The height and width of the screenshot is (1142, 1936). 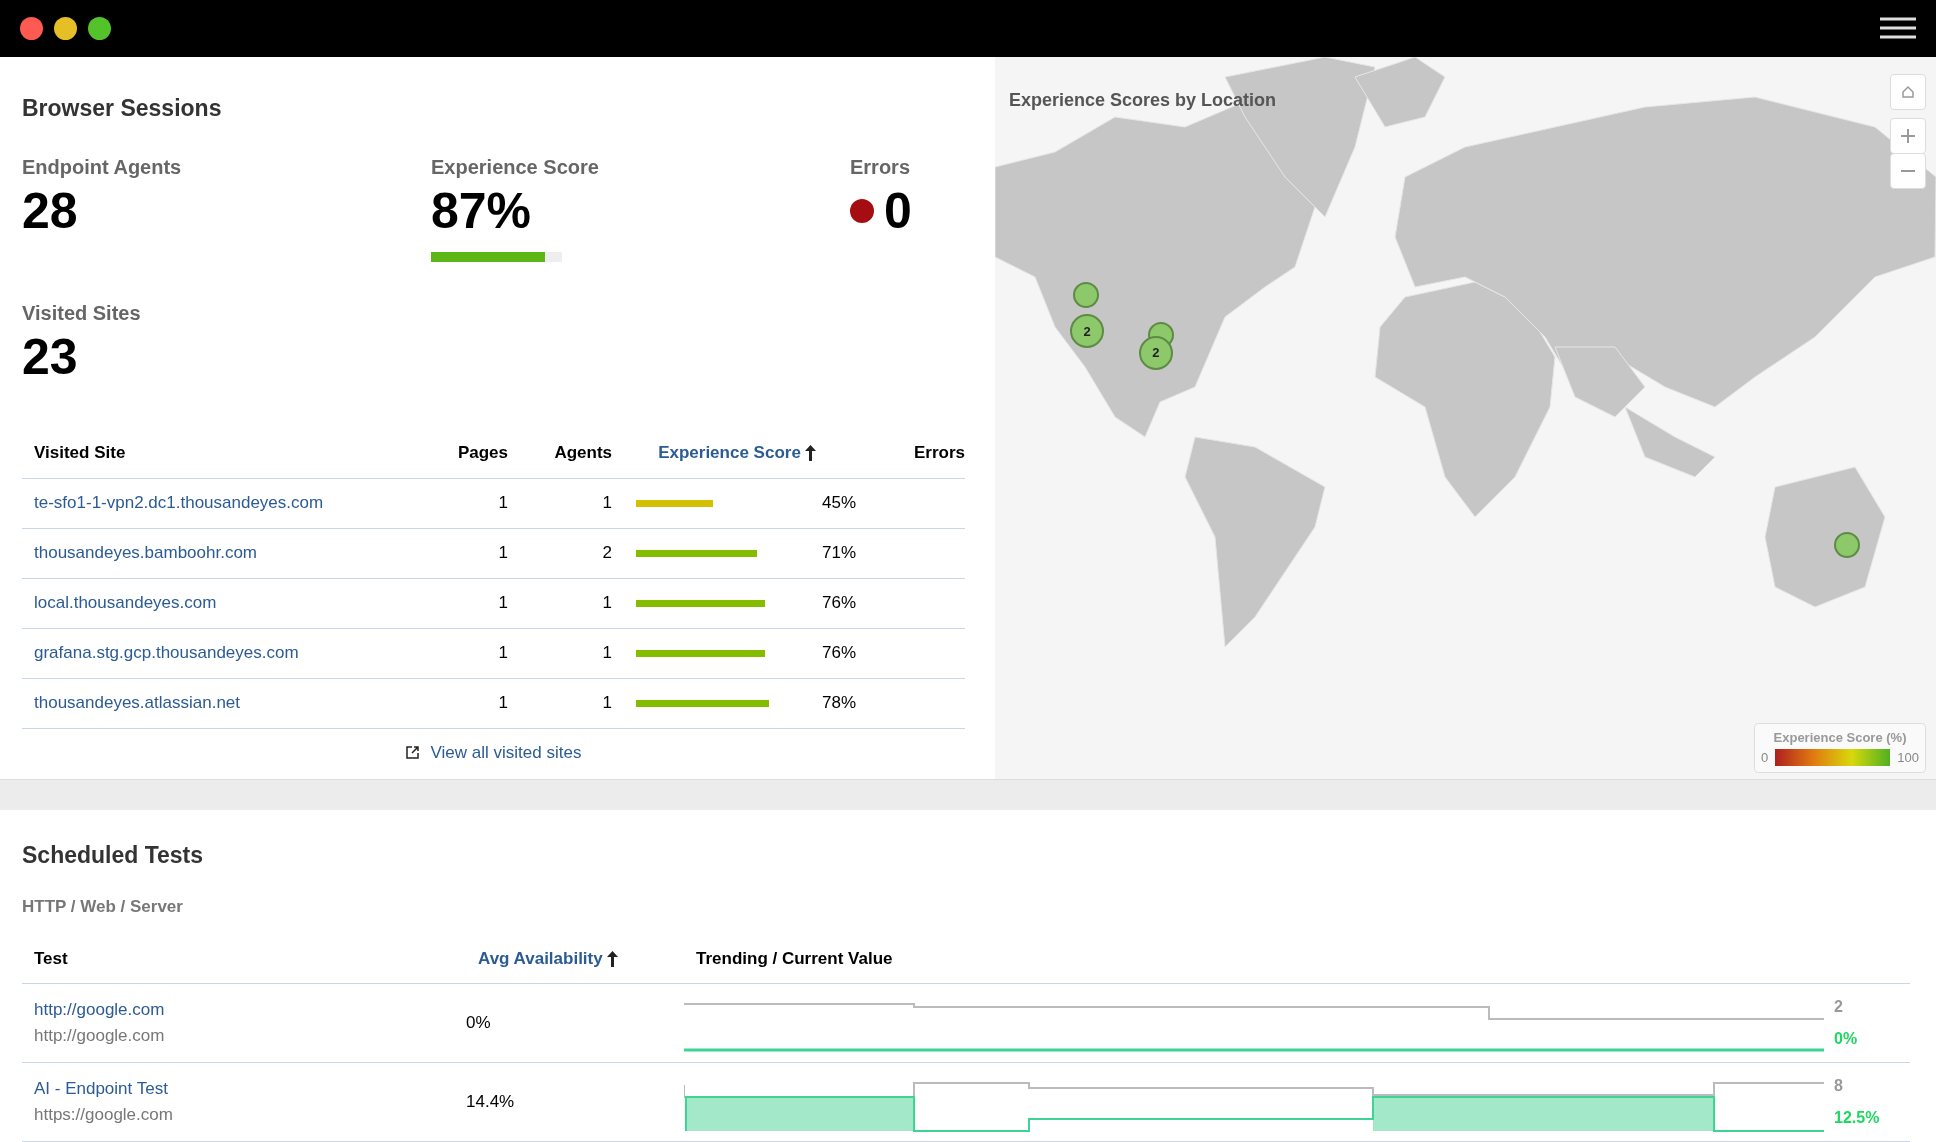 What do you see at coordinates (50, 211) in the screenshot?
I see `stat-value: 28` at bounding box center [50, 211].